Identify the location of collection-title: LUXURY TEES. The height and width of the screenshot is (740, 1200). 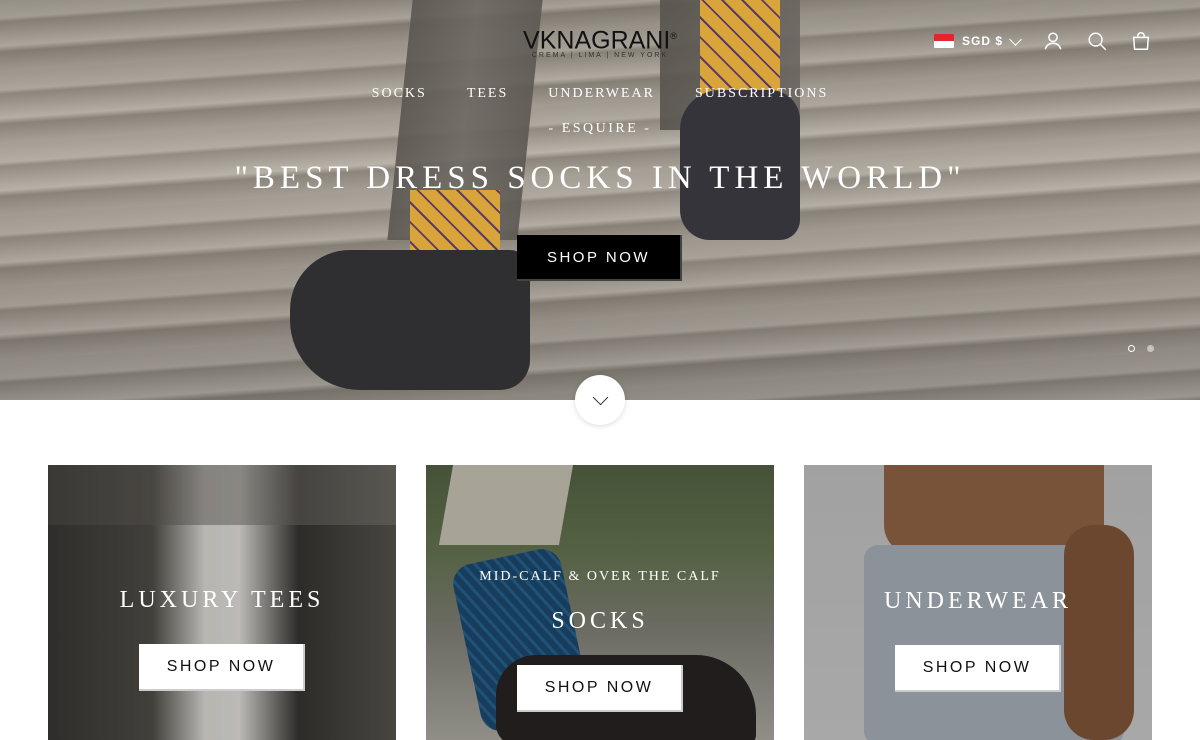
(222, 600).